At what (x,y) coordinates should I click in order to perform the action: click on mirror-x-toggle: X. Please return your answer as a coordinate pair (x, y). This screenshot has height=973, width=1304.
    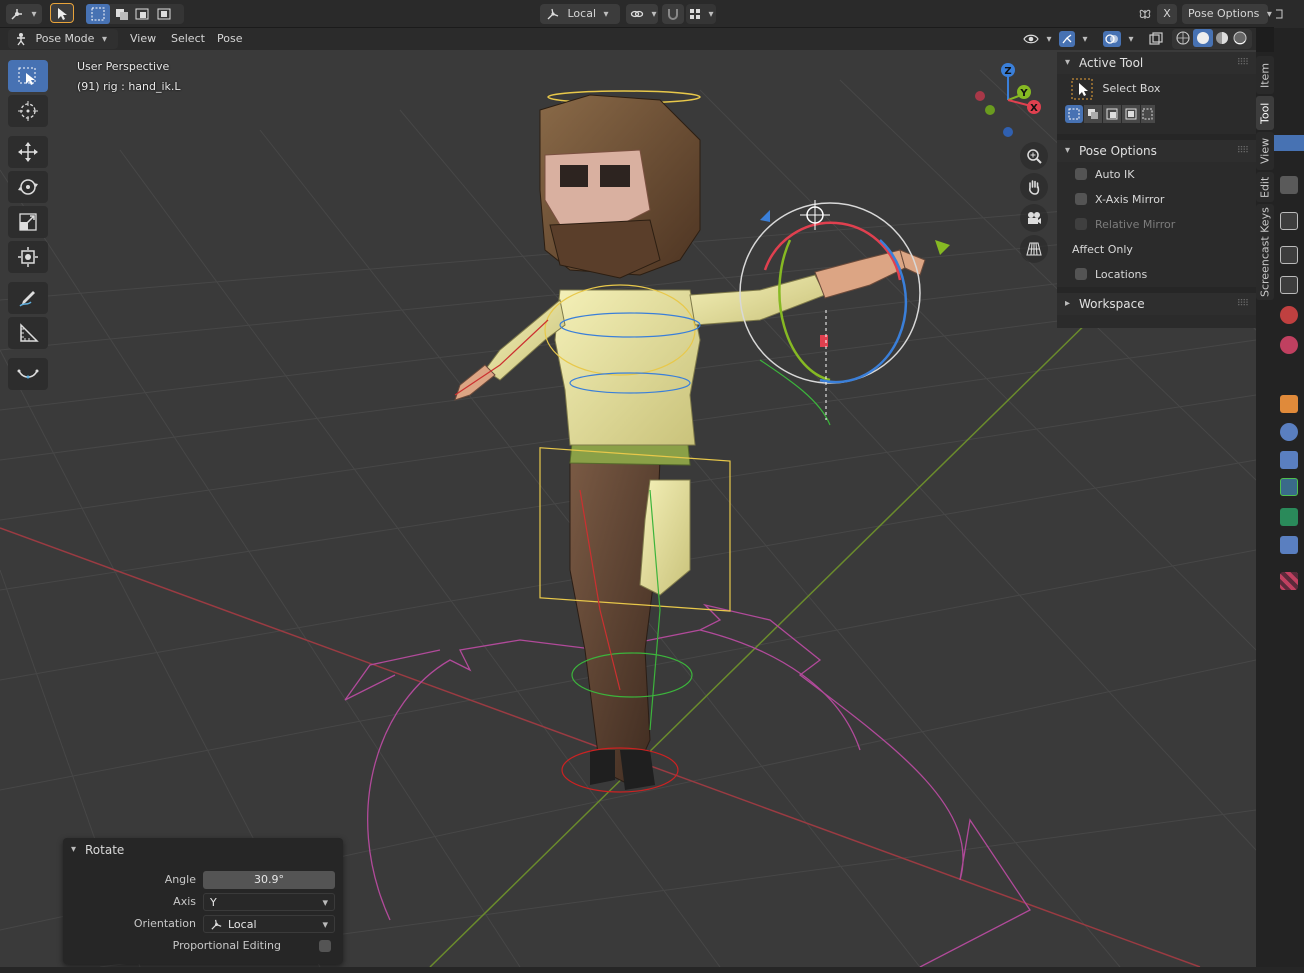
    Looking at the image, I should click on (1167, 14).